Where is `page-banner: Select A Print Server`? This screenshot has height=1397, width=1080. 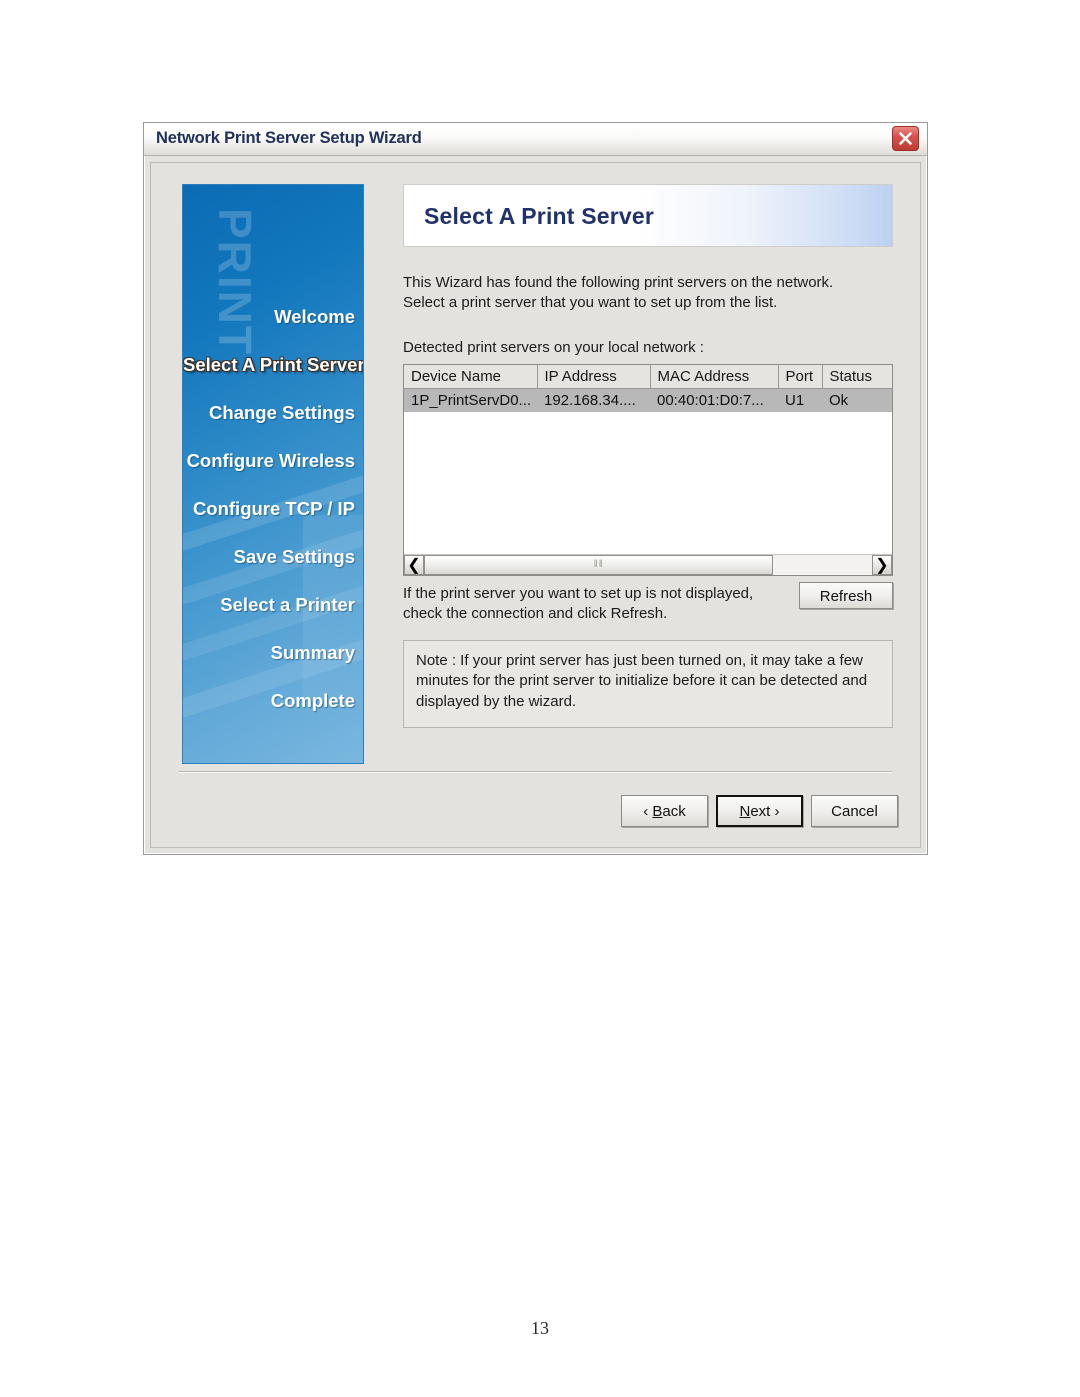
page-banner: Select A Print Server is located at coordinates (648, 215).